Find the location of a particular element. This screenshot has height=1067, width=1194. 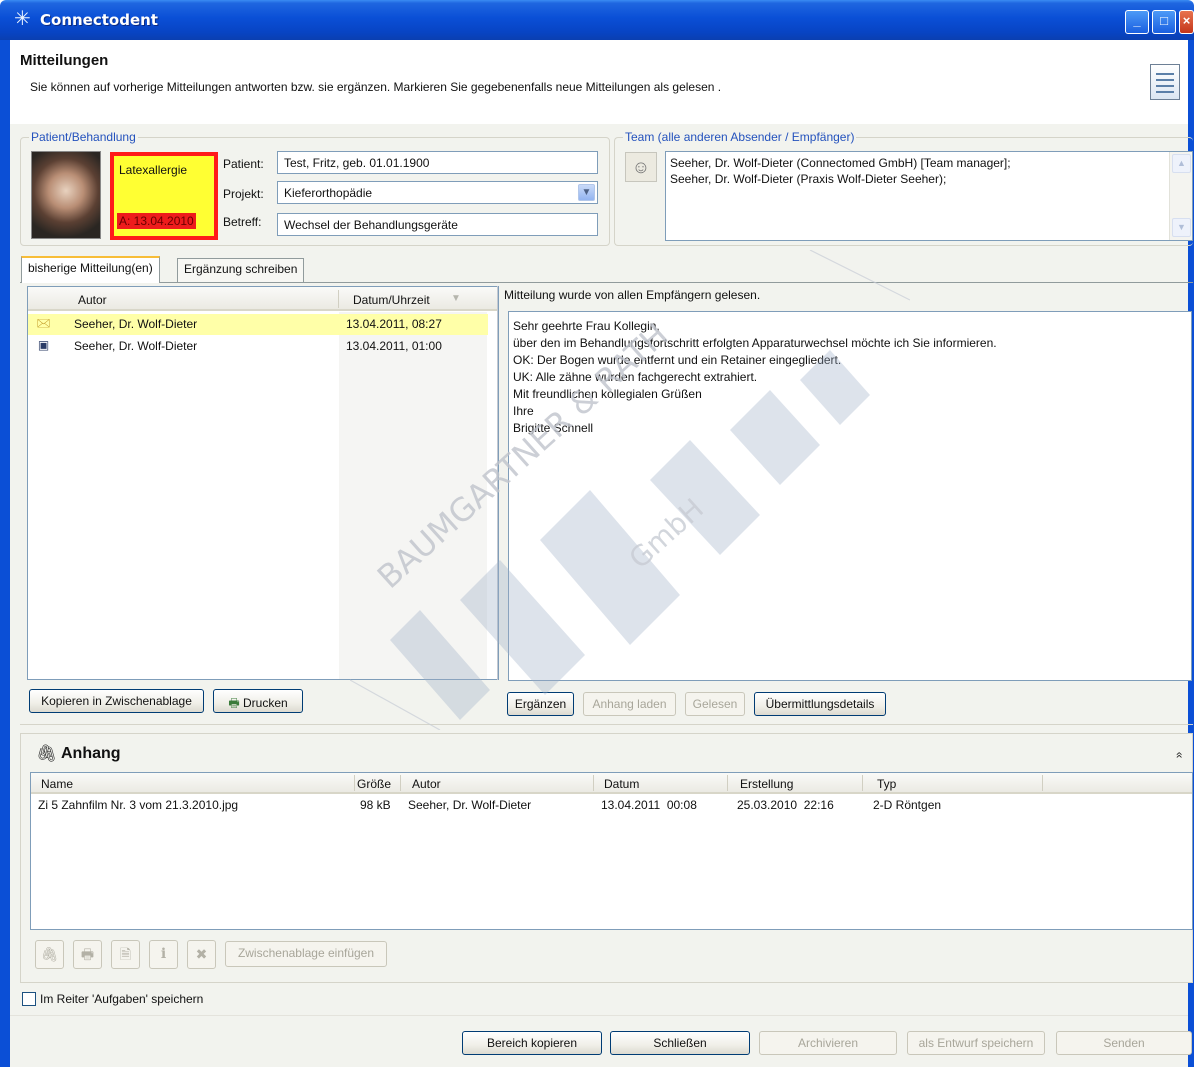

load-attachment-button: Anhang laden is located at coordinates (629, 704).